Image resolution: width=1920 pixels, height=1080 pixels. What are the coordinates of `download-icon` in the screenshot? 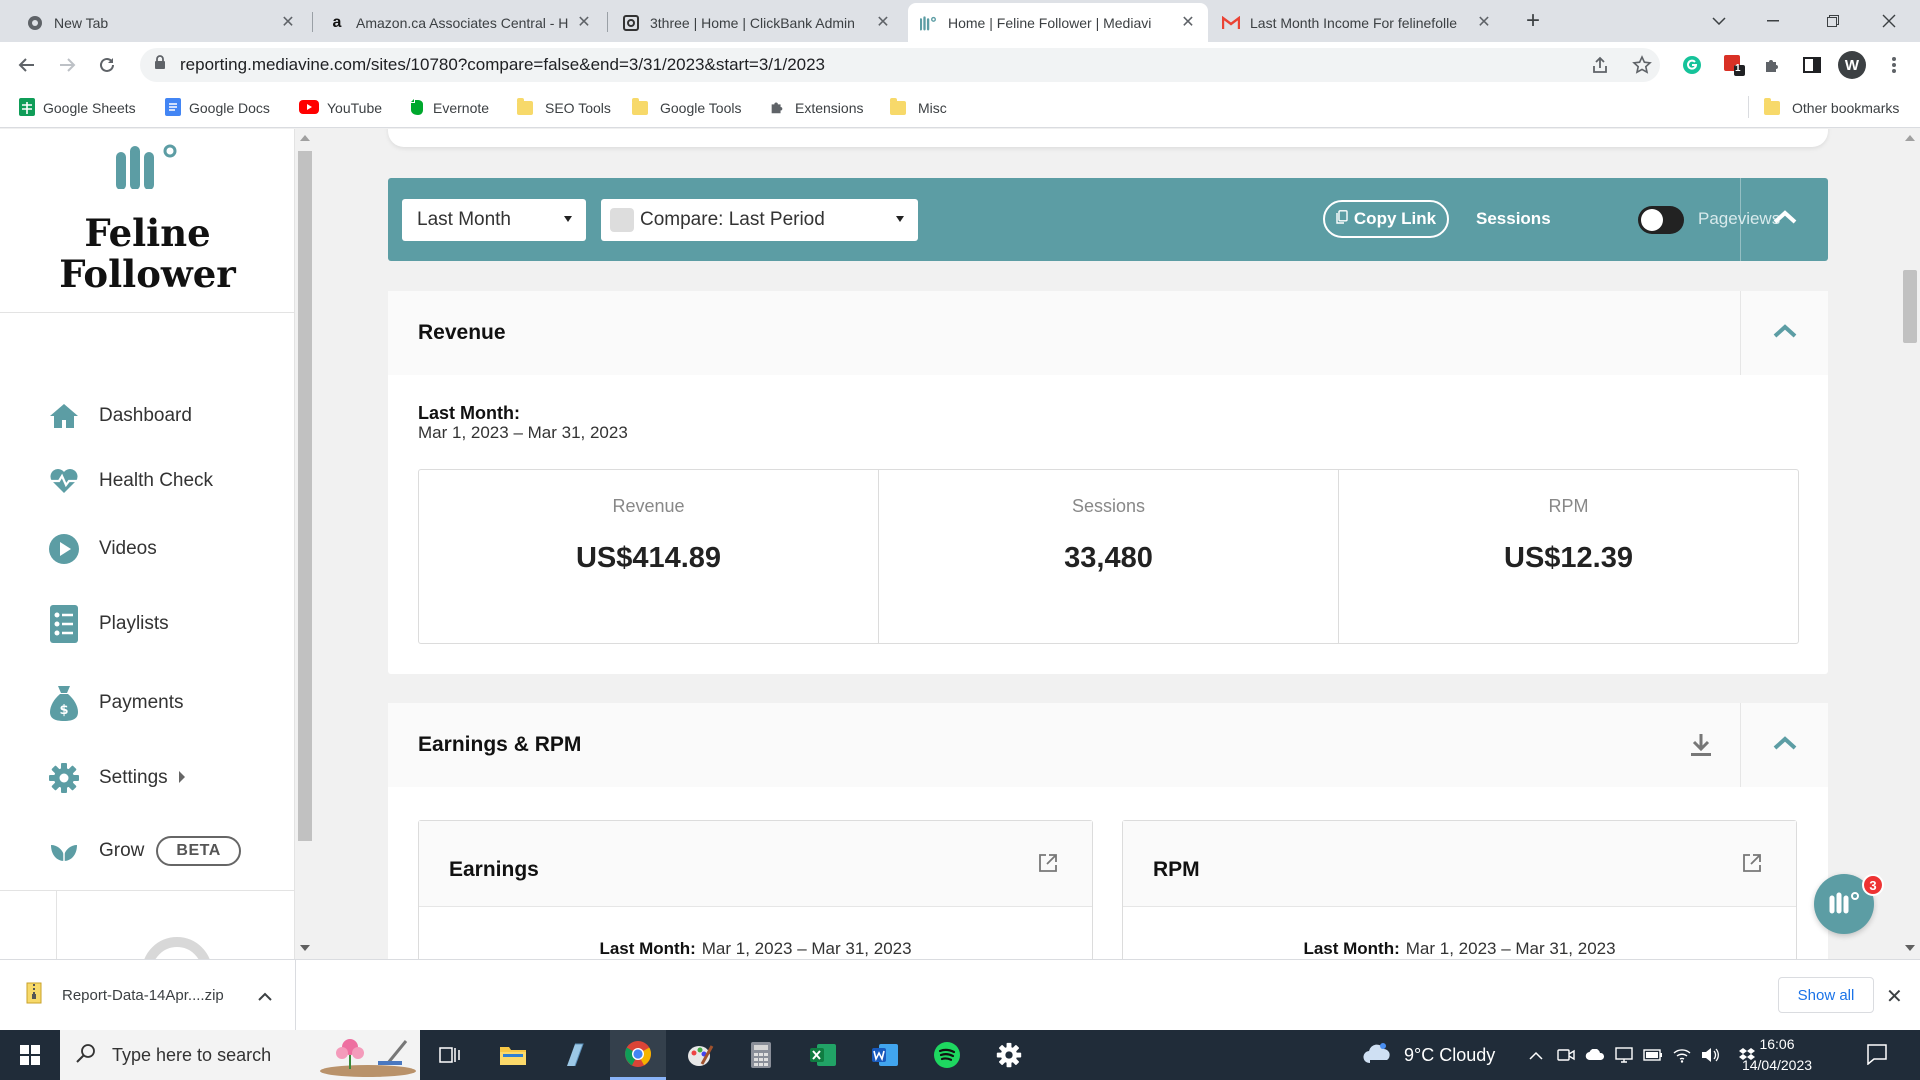 It's located at (1701, 747).